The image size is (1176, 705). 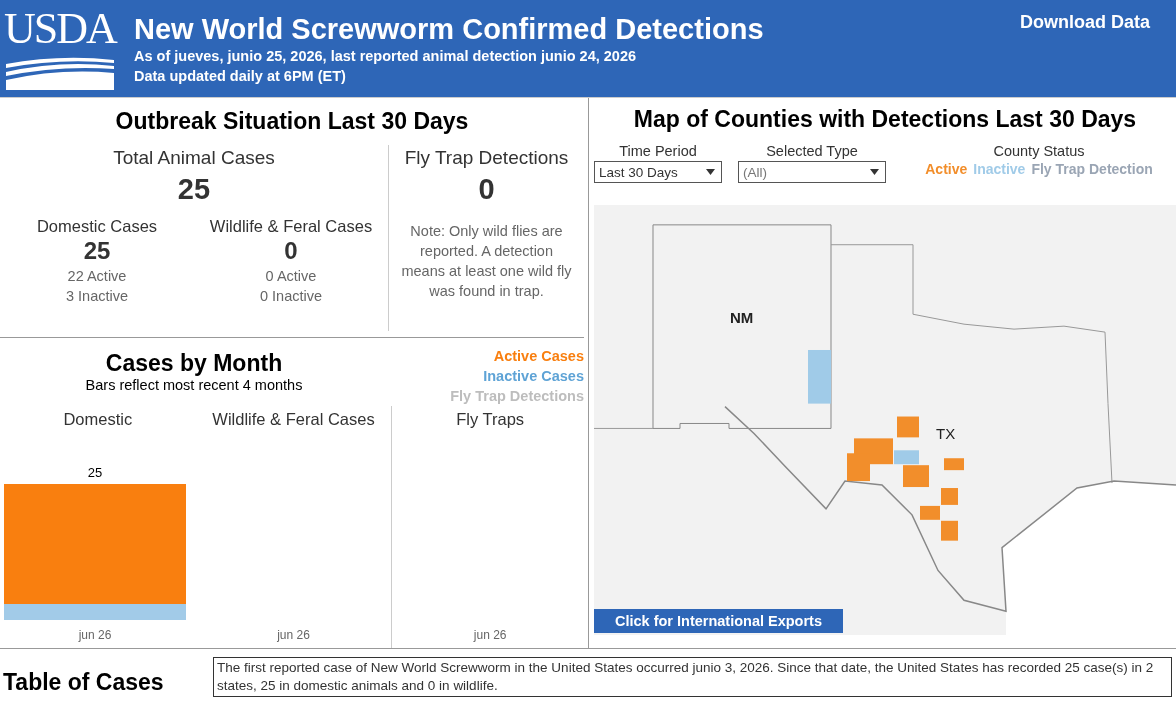 I want to click on filter-label: Selected Type, so click(x=812, y=151).